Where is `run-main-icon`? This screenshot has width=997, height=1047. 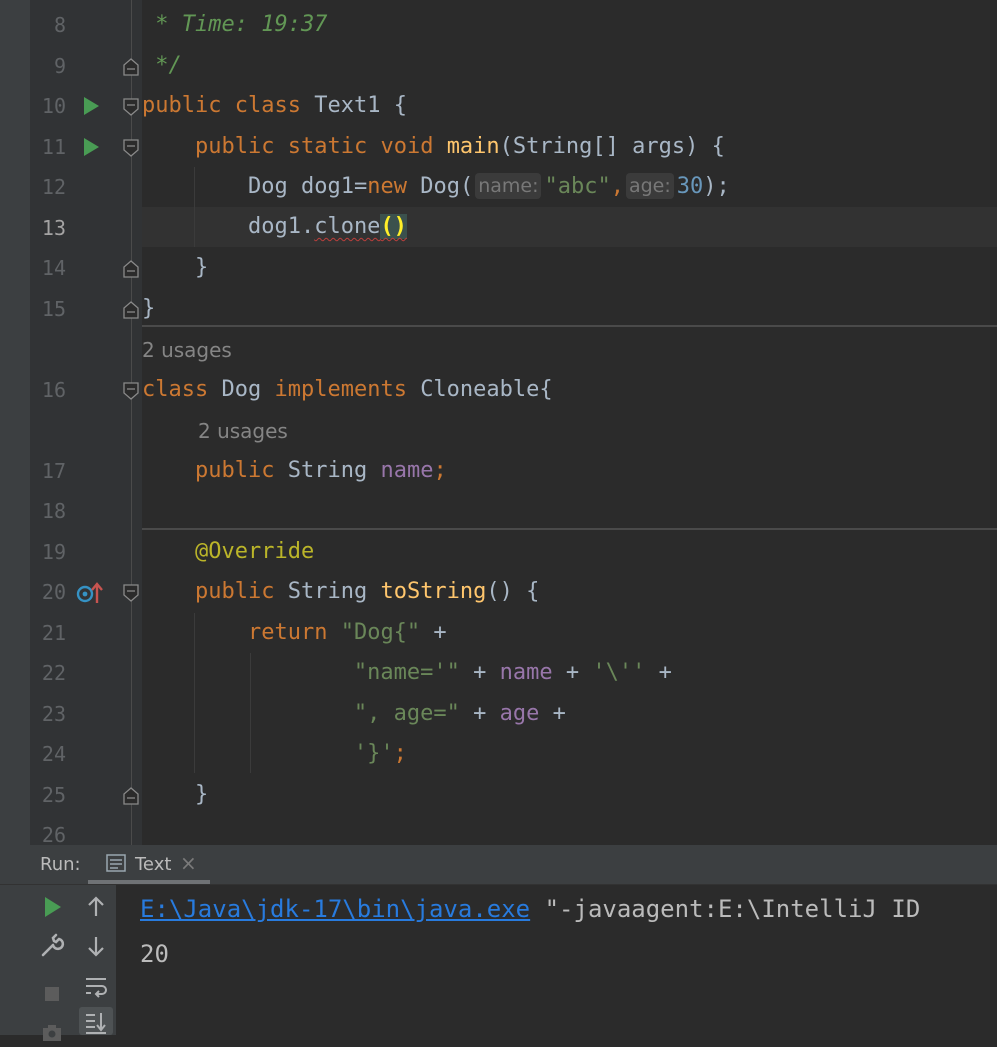 run-main-icon is located at coordinates (91, 147).